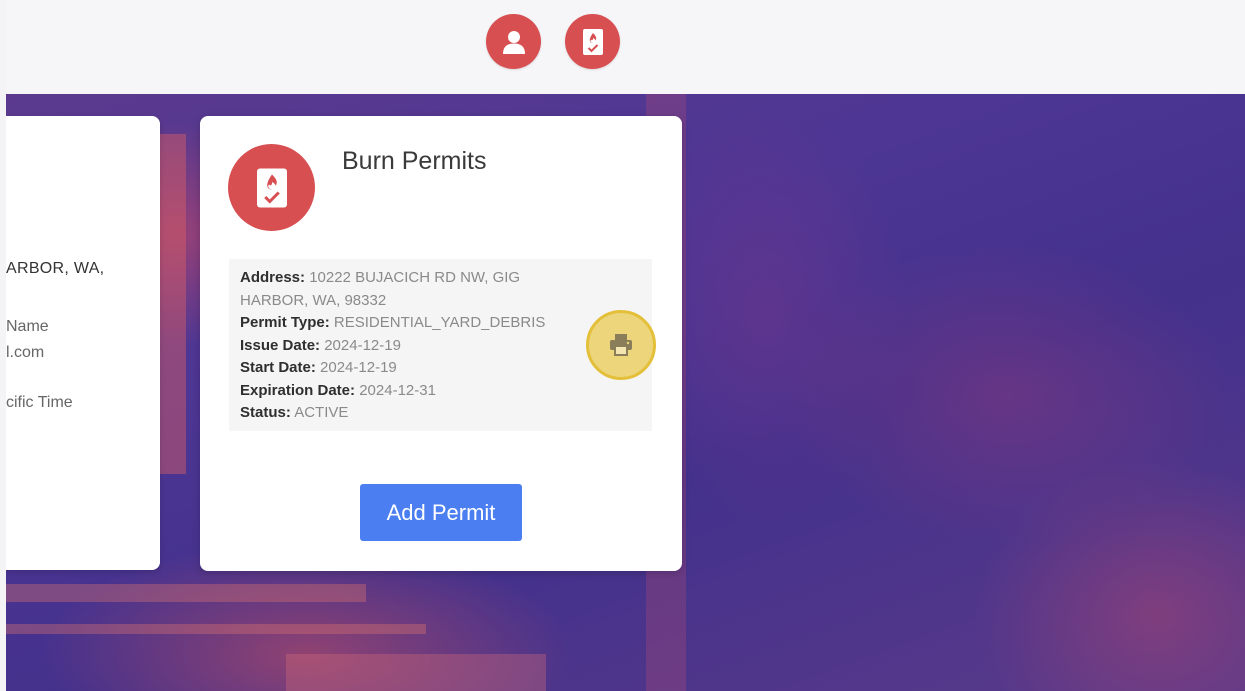 The height and width of the screenshot is (691, 1245). I want to click on left-edge, so click(3, 345).